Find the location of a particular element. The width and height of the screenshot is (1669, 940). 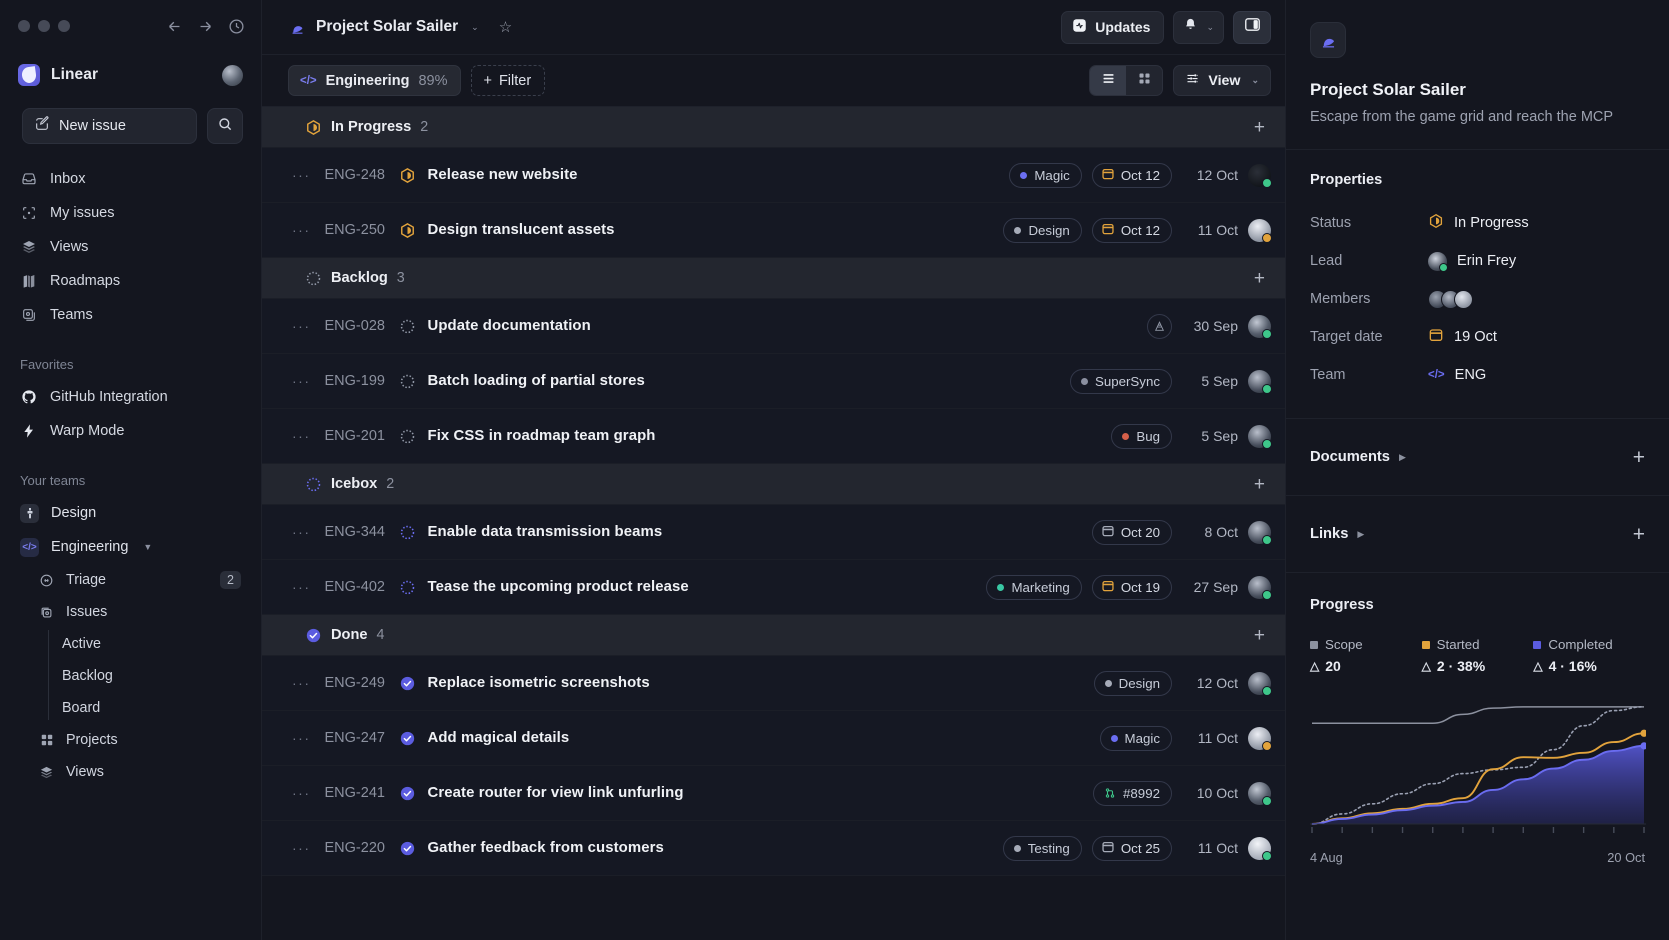

label-tag: Design is located at coordinates (1132, 683).